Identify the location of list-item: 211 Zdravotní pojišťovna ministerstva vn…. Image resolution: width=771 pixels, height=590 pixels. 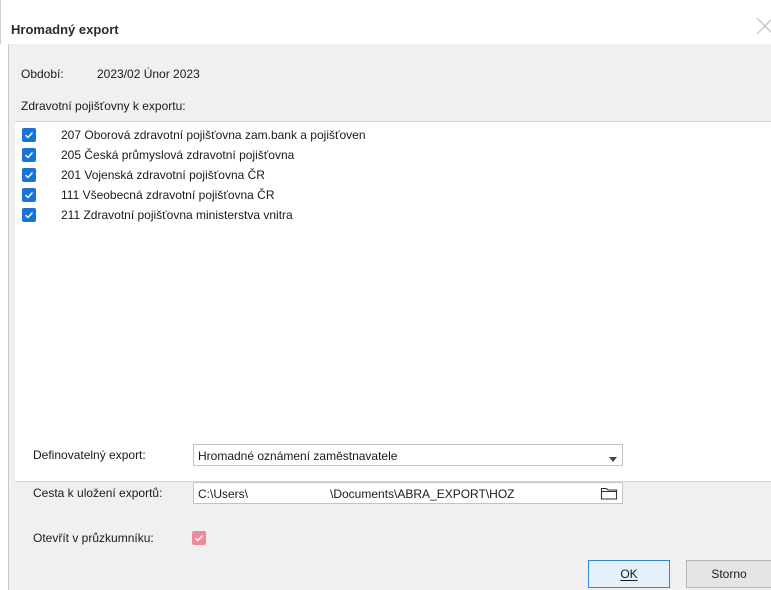
(365, 215).